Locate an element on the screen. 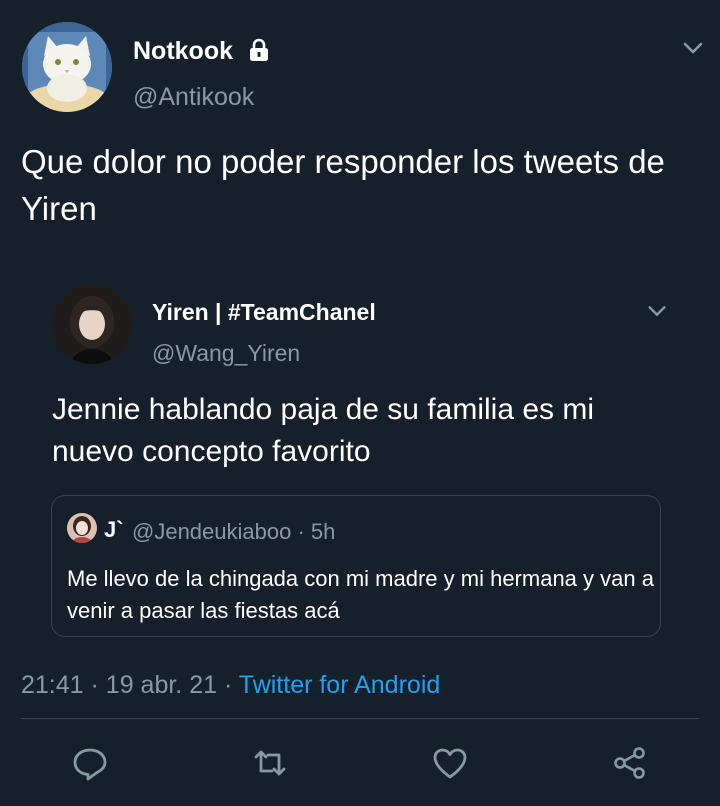 This screenshot has width=720, height=806. tweet-time: 21:41 is located at coordinates (52, 685).